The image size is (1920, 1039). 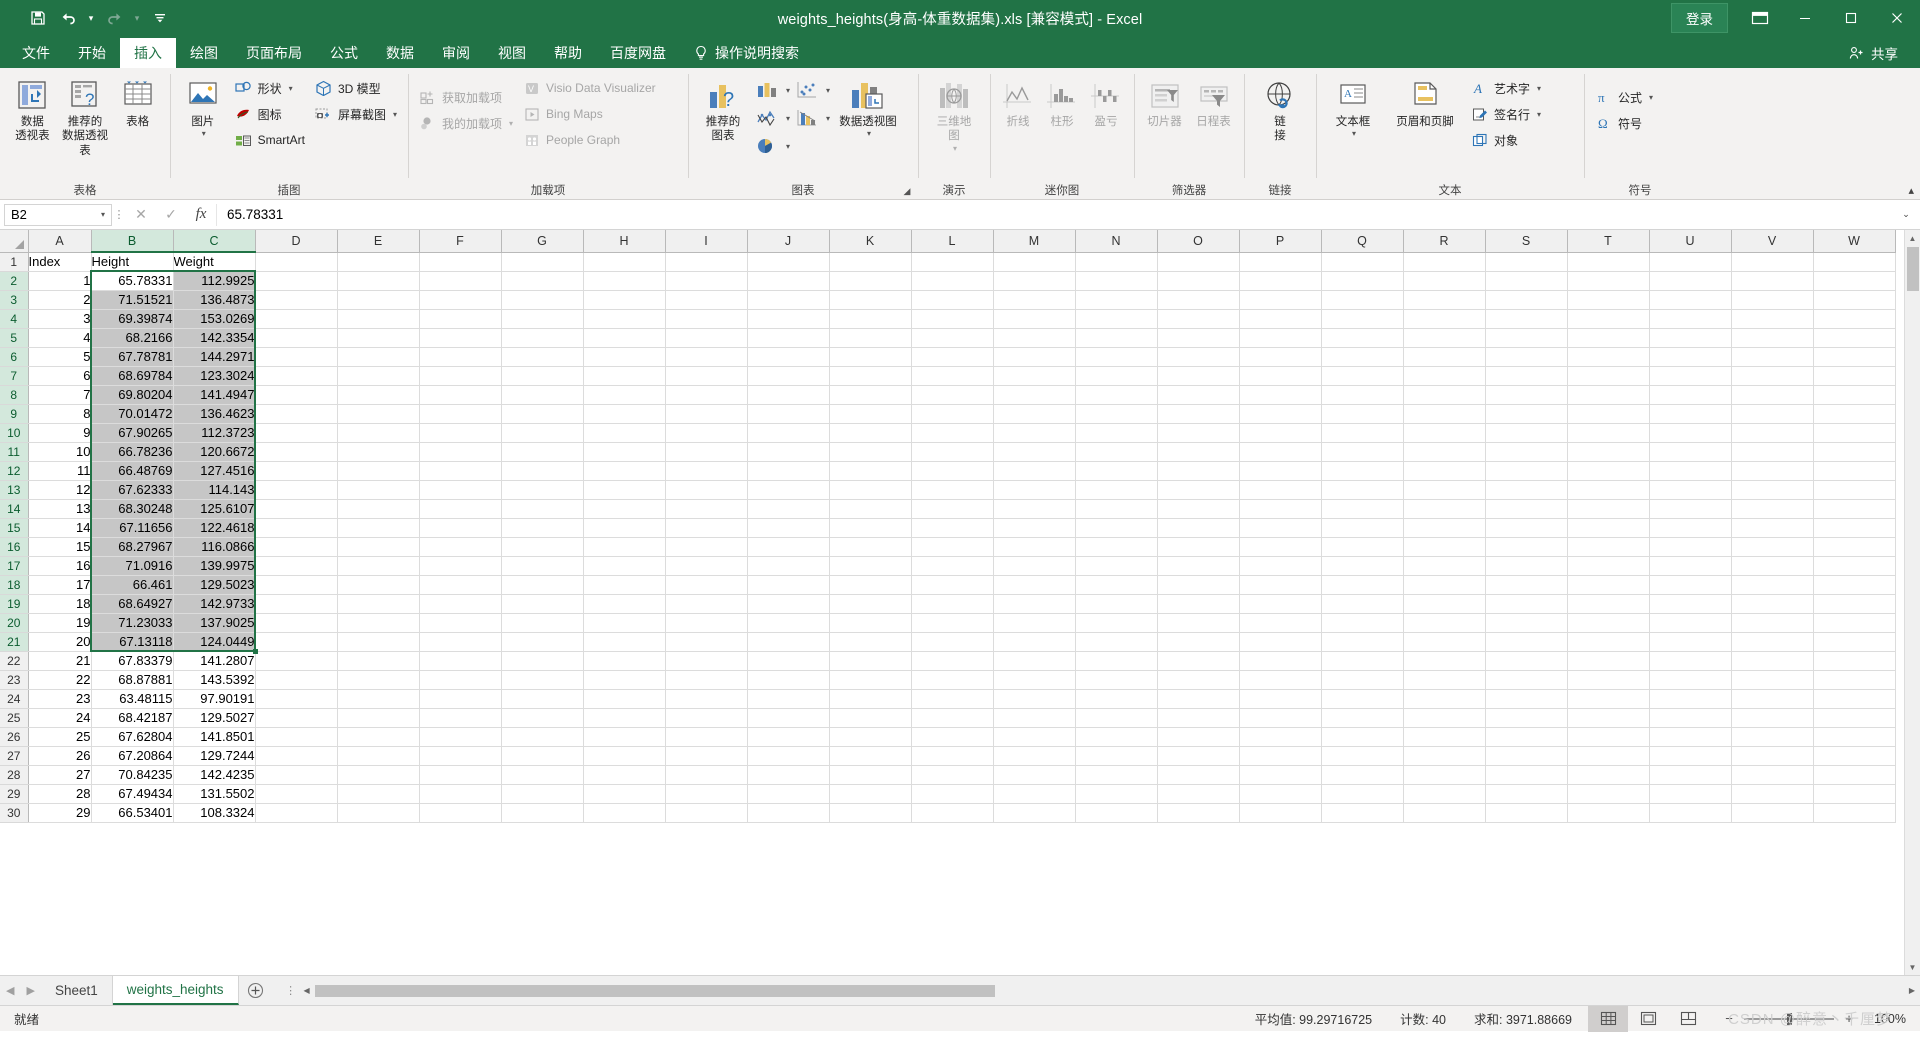 I want to click on cell-H17, so click(x=624, y=566).